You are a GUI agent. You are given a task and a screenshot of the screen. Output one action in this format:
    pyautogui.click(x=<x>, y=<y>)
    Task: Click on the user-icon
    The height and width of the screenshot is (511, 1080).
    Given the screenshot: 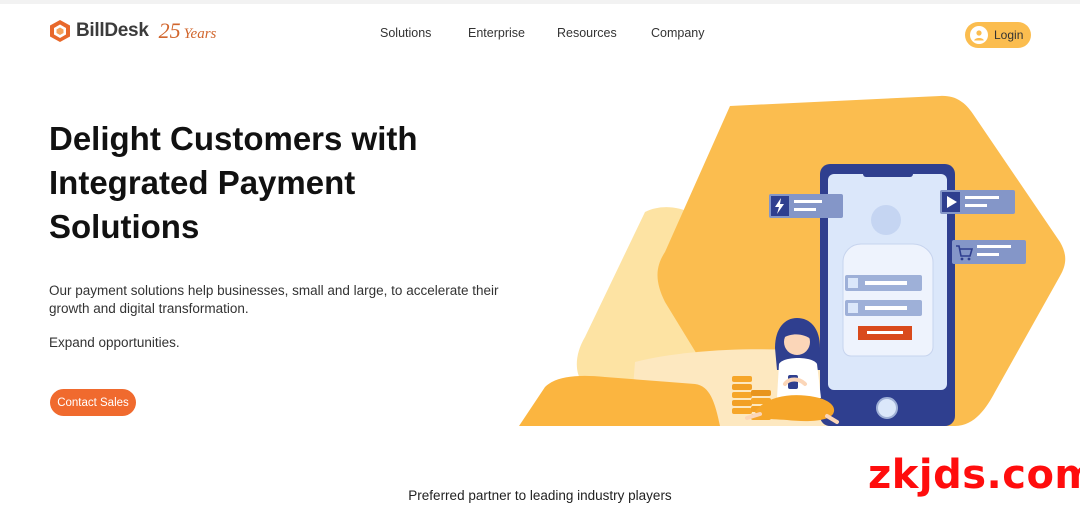 What is the action you would take?
    pyautogui.click(x=979, y=35)
    